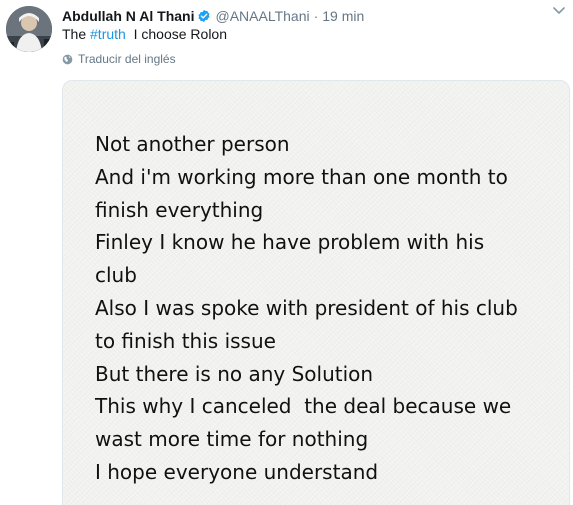 The width and height of the screenshot is (573, 505). Describe the element at coordinates (232, 439) in the screenshot. I see `note-line: wast more time for nothing` at that location.